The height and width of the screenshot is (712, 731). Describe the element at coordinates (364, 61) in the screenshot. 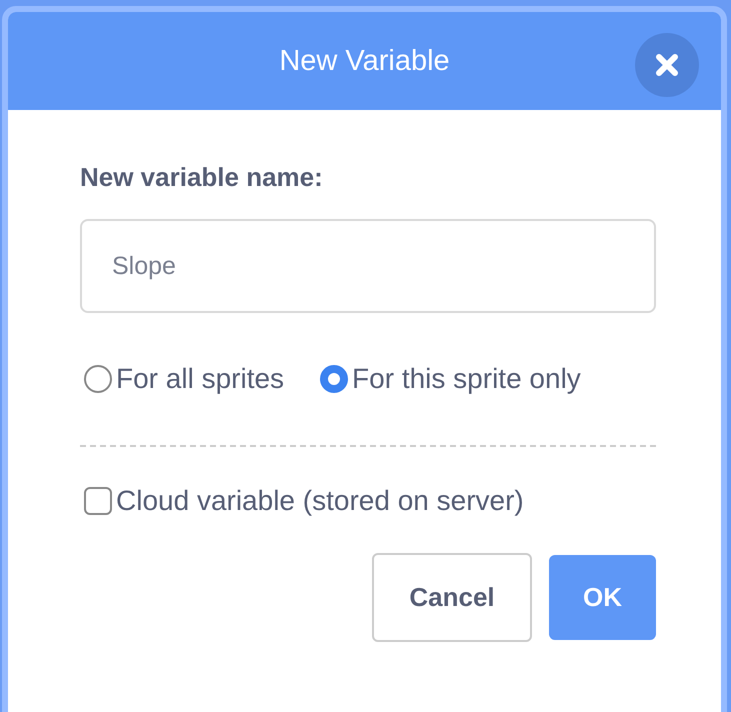

I see `dialog-title: New Variable` at that location.